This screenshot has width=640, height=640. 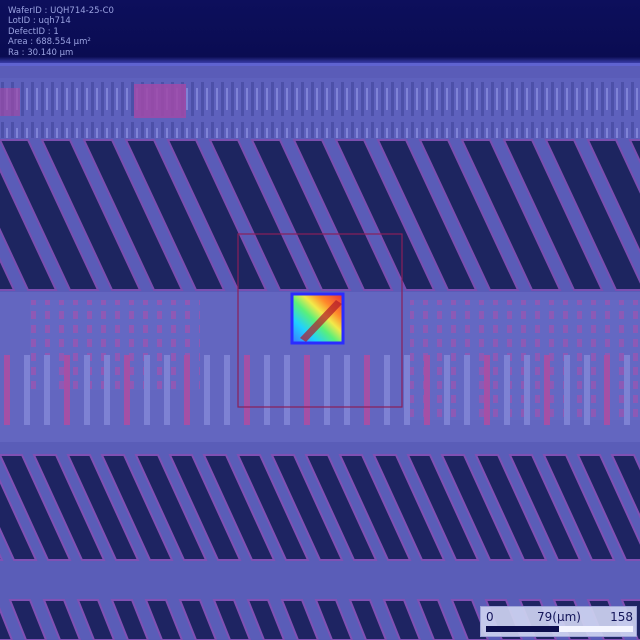 I want to click on ra-label: Ra : 30.140 µm, so click(x=41, y=52).